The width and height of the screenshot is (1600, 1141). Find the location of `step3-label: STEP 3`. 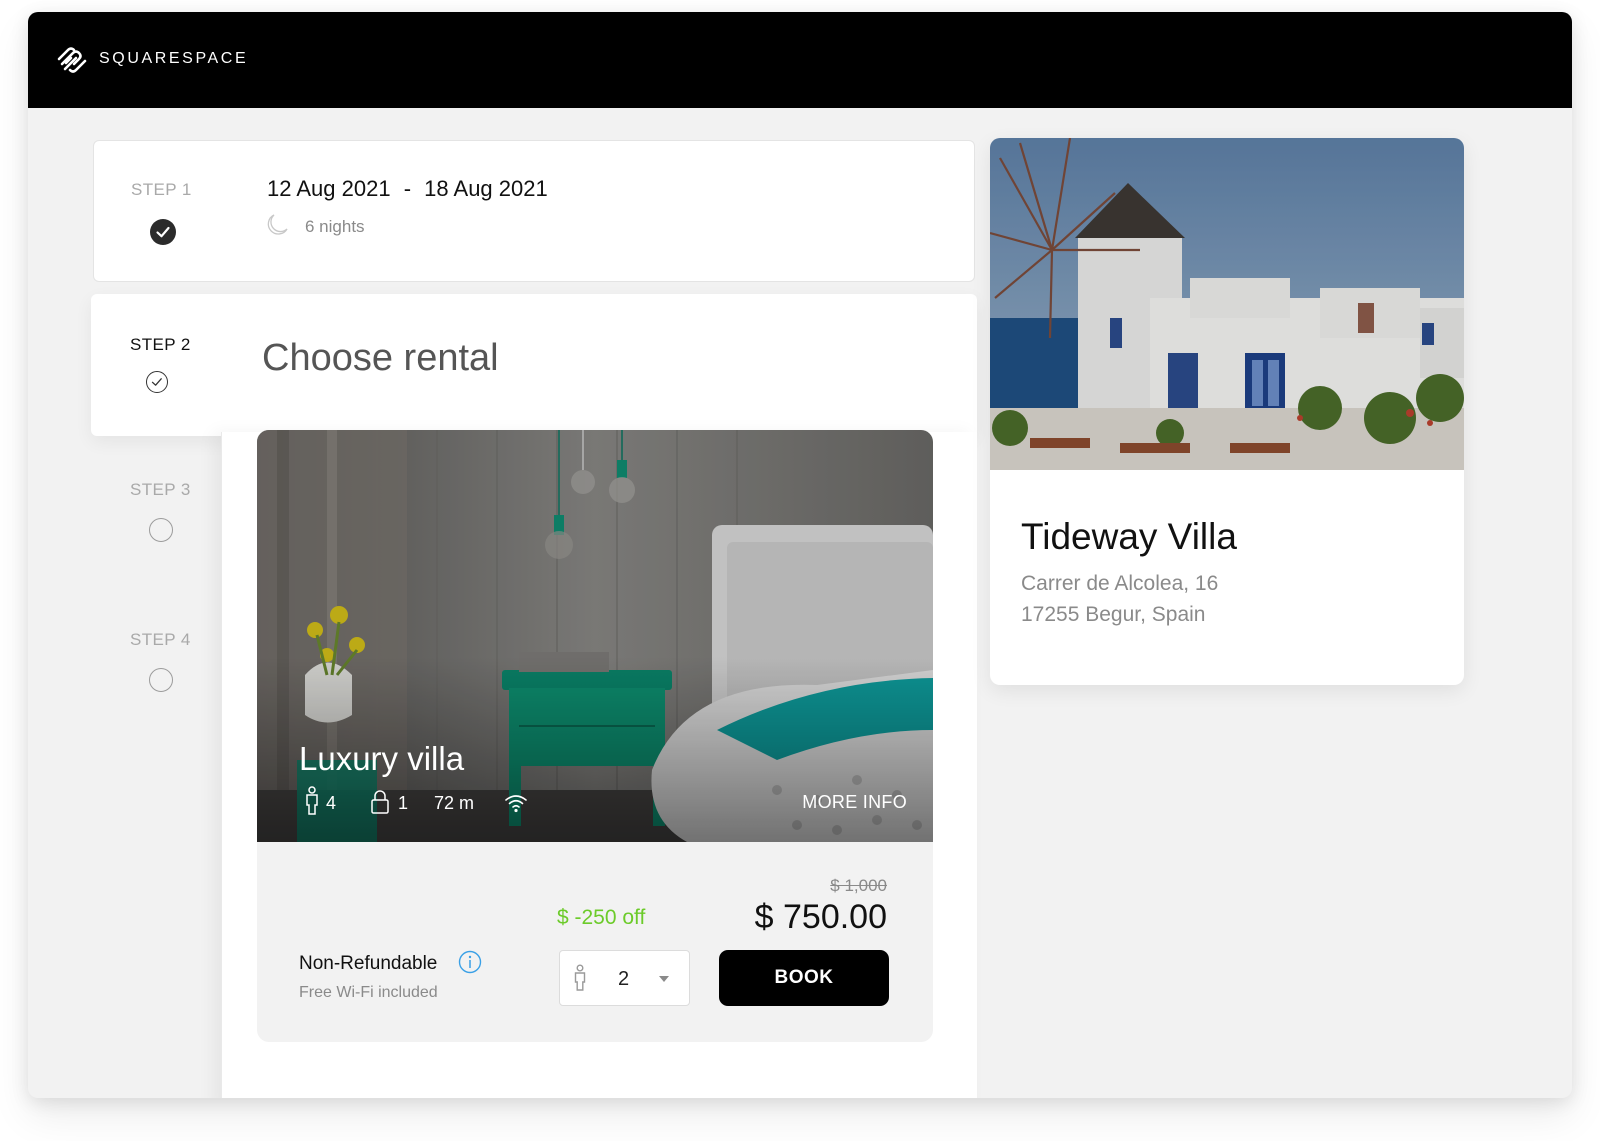

step3-label: STEP 3 is located at coordinates (160, 489).